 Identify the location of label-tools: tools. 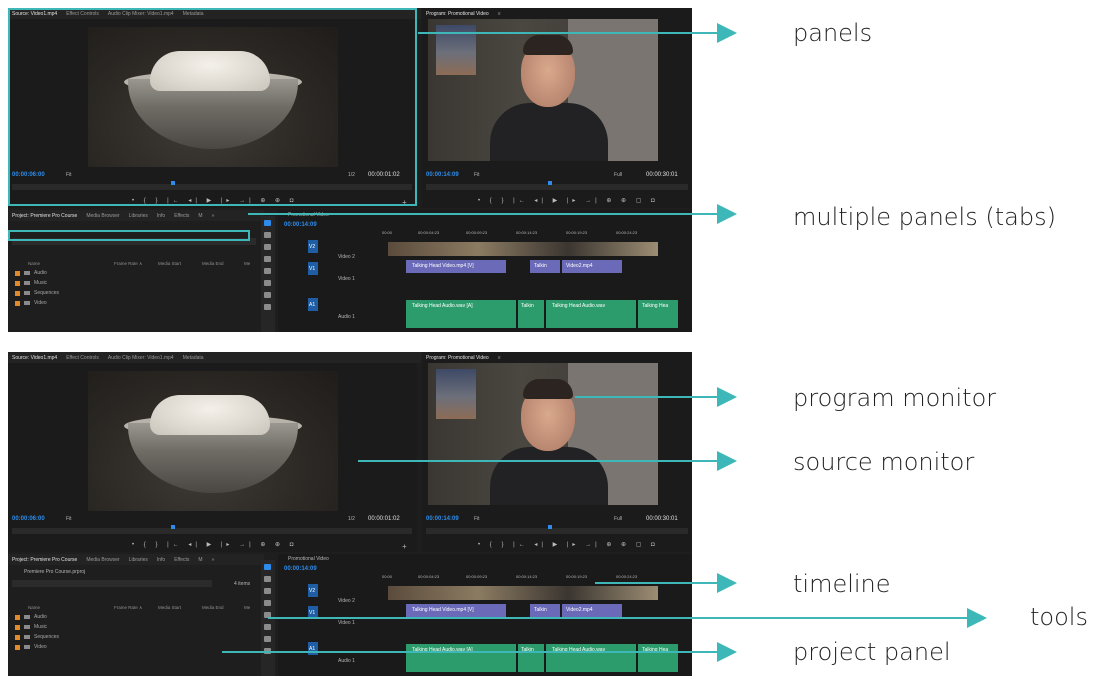
(1059, 617).